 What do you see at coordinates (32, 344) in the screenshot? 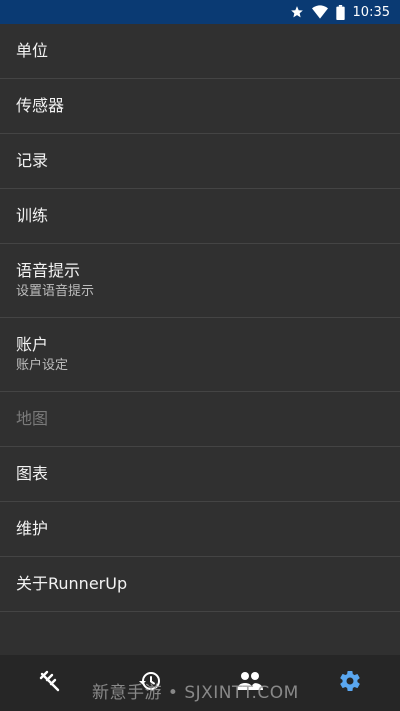
I see `menu-item-title: 账户` at bounding box center [32, 344].